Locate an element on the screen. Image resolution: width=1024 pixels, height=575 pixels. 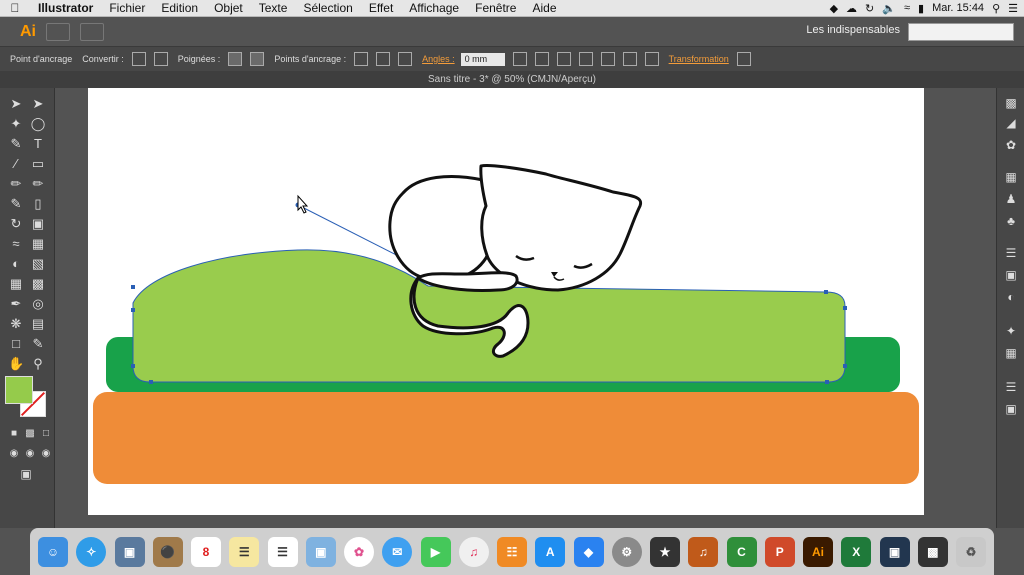
menu-effet: Effet is located at coordinates (381, 8).